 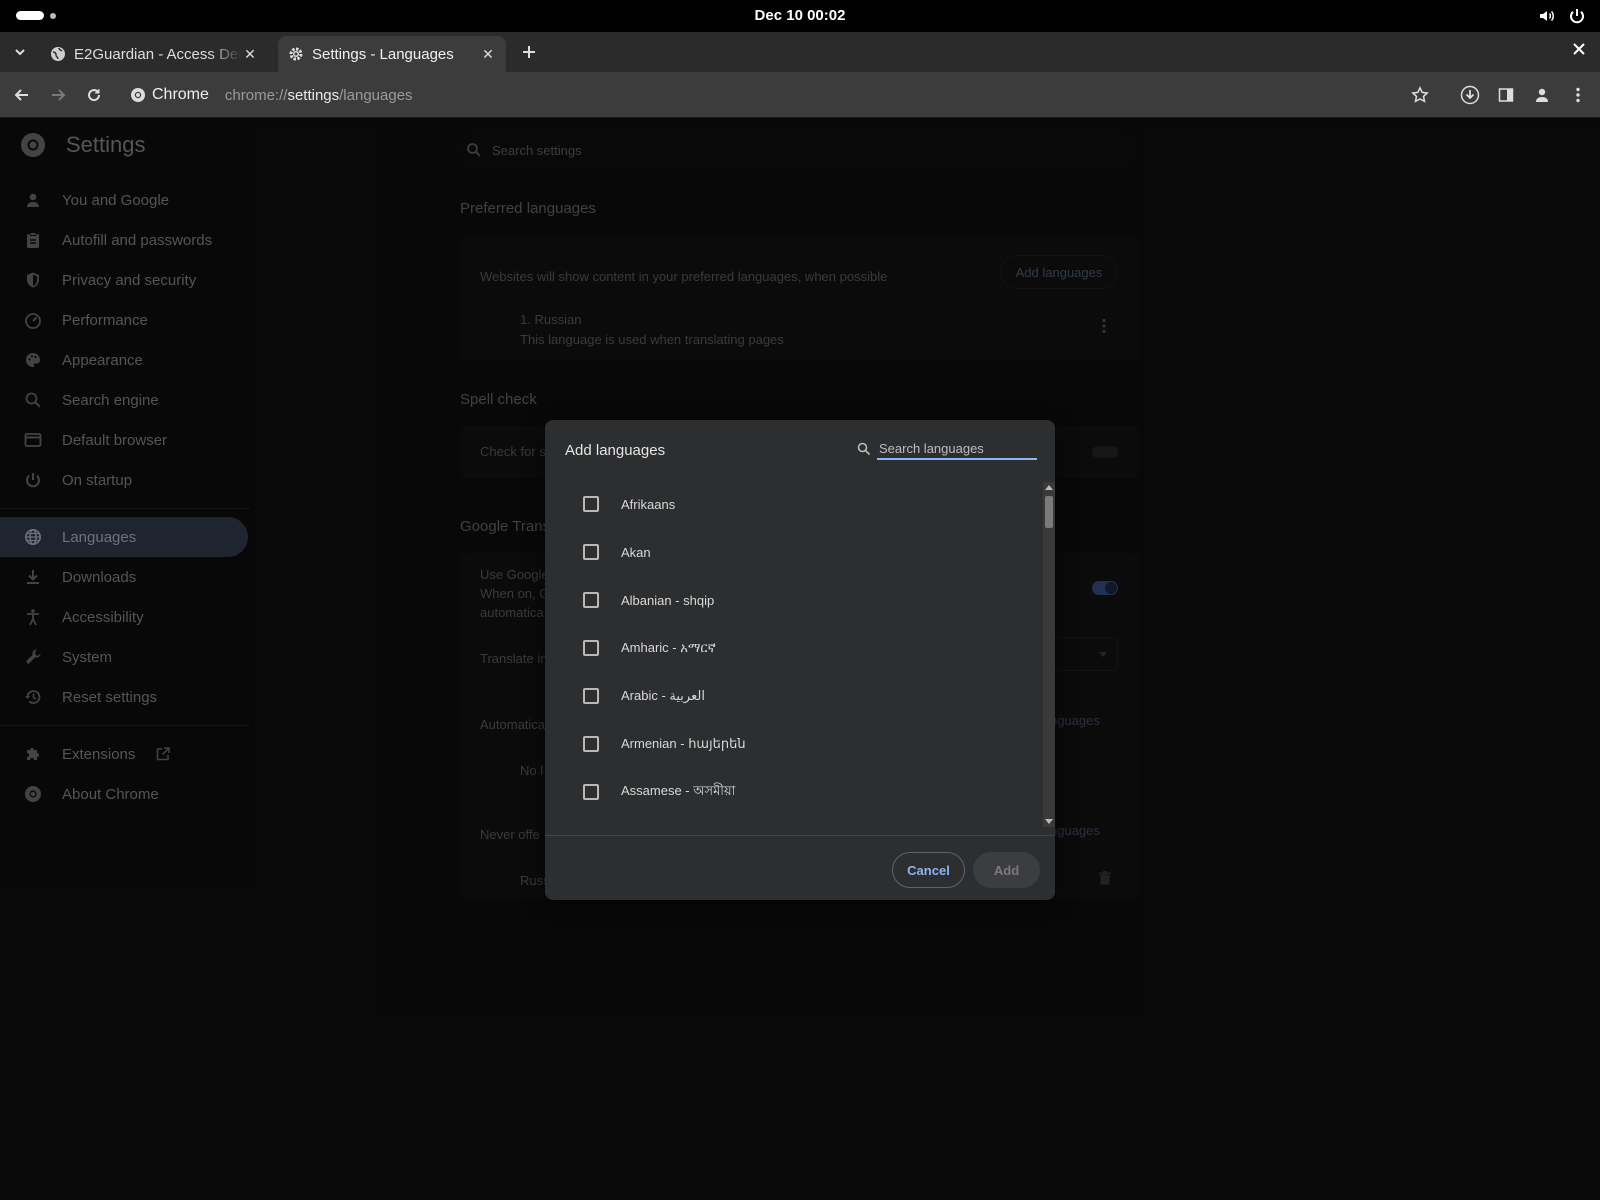 I want to click on clock: Dec 10 00:02, so click(x=800, y=15).